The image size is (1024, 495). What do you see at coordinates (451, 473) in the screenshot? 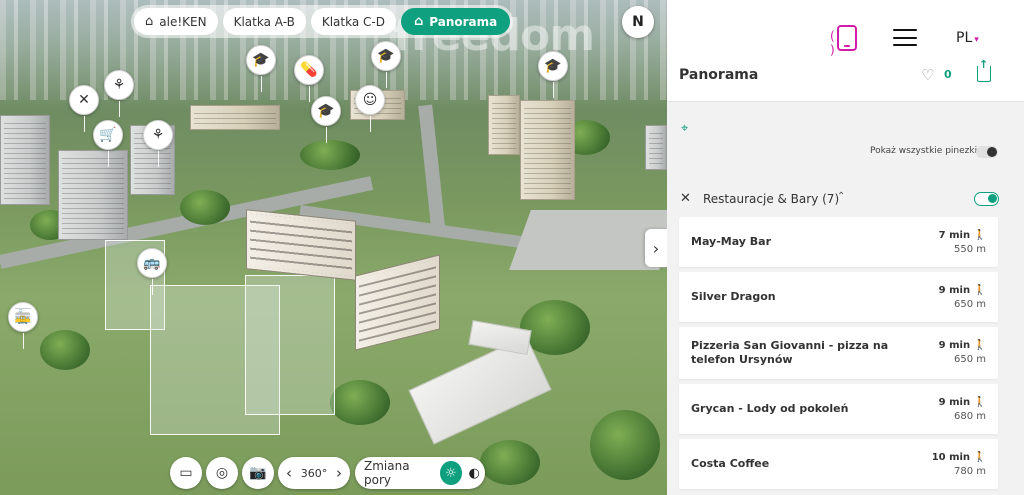
I see `sun-icon: ☼` at bounding box center [451, 473].